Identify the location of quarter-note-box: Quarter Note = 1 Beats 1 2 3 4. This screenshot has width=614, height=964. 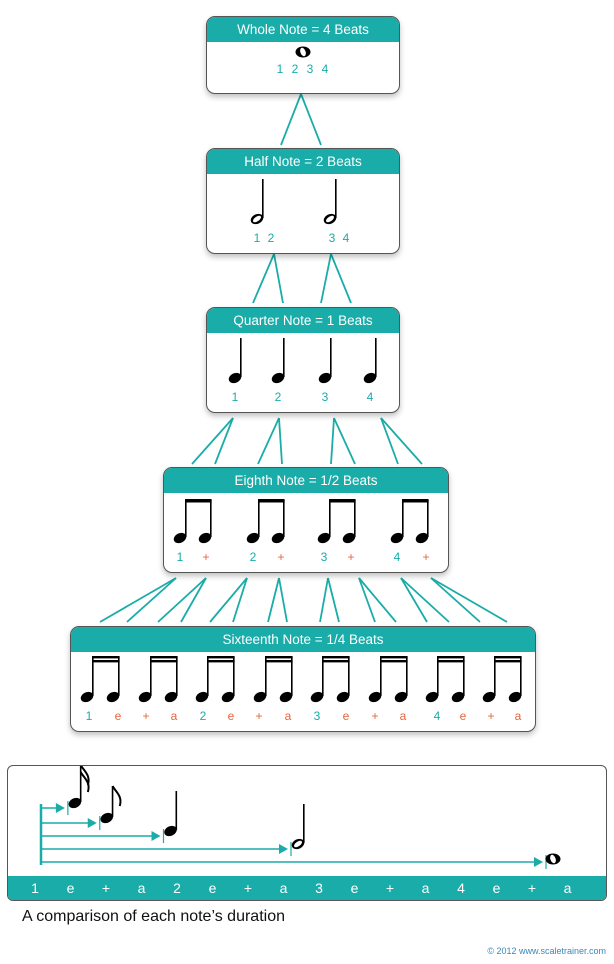
(303, 360).